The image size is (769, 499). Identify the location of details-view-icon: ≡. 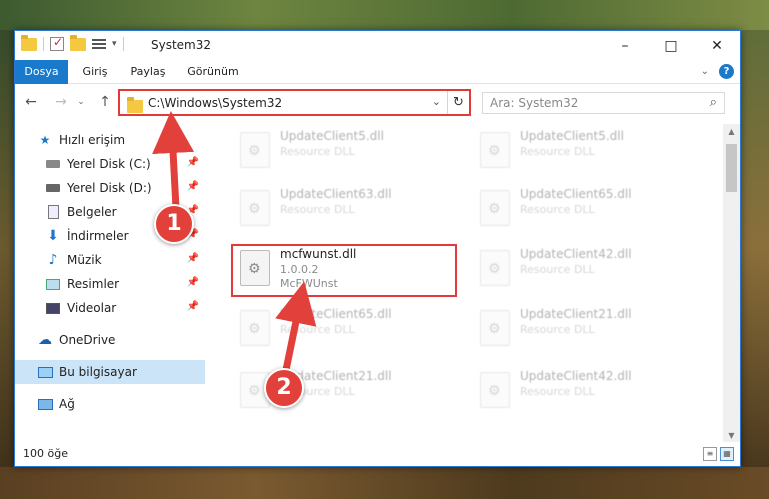
(710, 454).